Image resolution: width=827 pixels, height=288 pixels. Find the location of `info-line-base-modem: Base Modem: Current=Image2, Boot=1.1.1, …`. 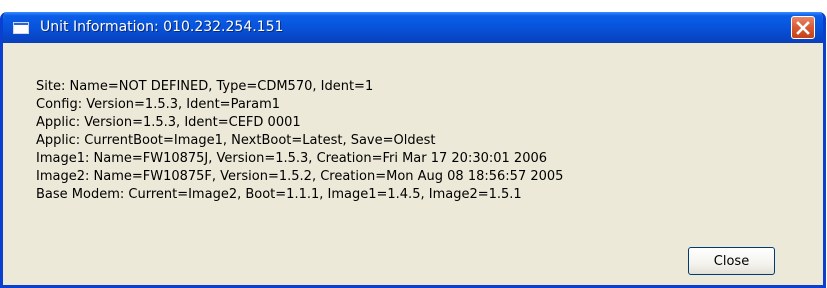

info-line-base-modem: Base Modem: Current=Image2, Boot=1.1.1, … is located at coordinates (279, 194).